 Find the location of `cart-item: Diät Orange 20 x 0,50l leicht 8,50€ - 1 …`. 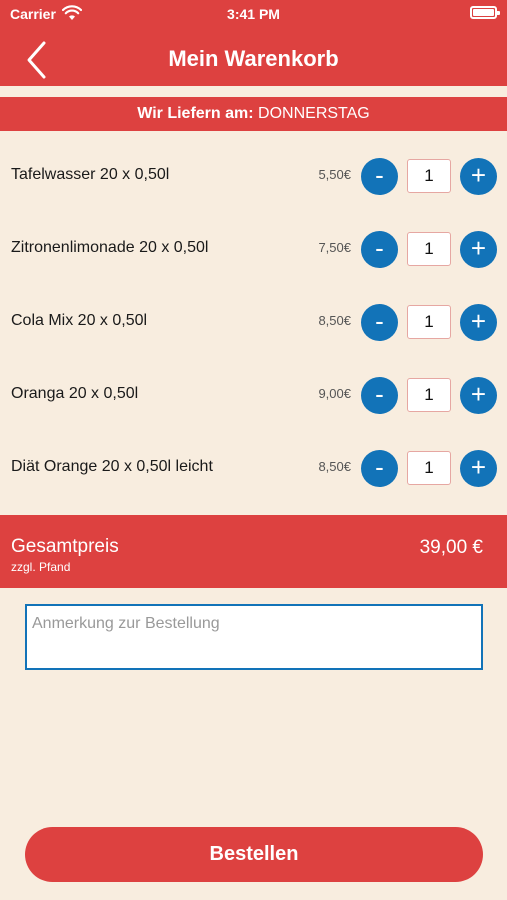

cart-item: Diät Orange 20 x 0,50l leicht 8,50€ - 1 … is located at coordinates (253, 468).